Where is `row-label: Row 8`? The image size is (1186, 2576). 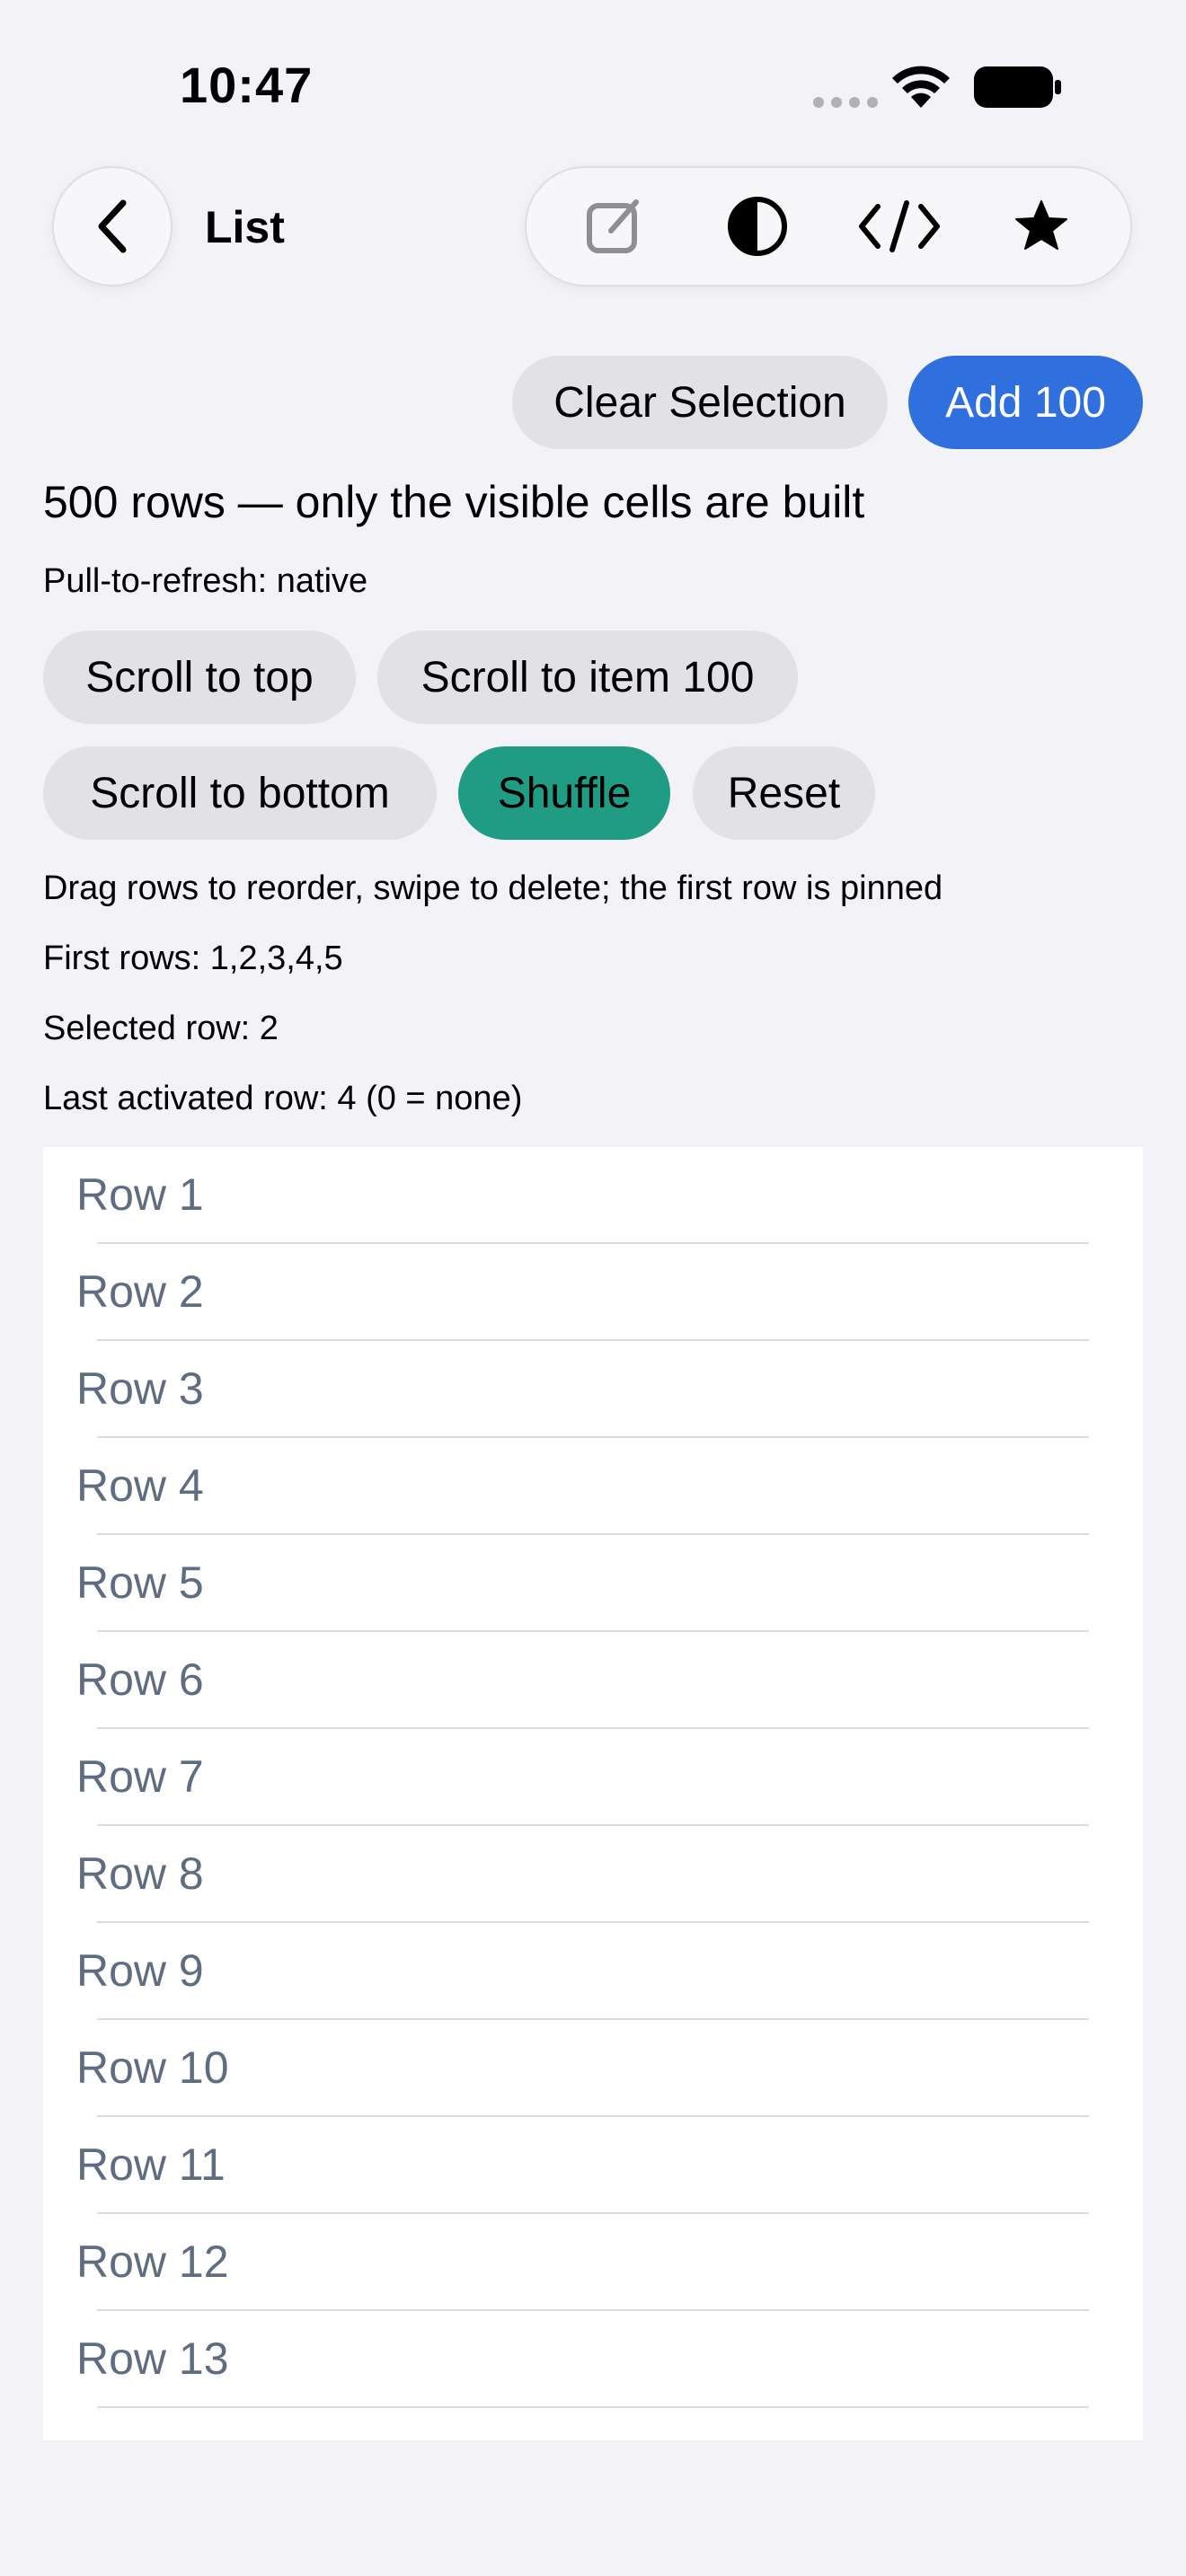
row-label: Row 8 is located at coordinates (140, 1873).